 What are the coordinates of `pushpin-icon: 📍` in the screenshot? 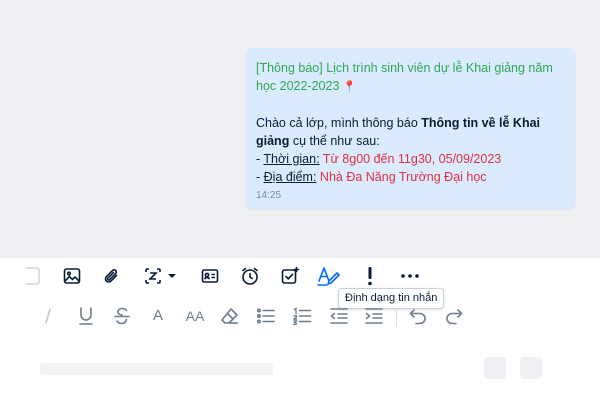 It's located at (349, 87).